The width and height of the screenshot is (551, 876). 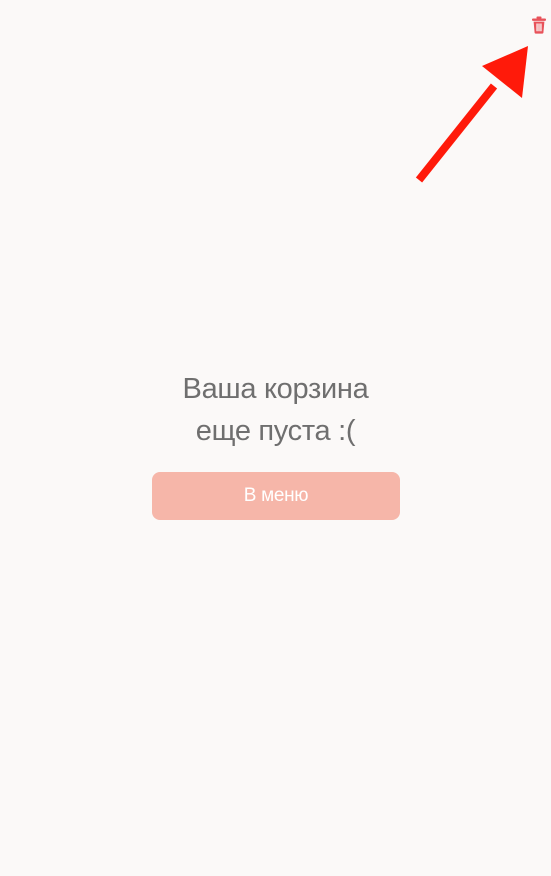 What do you see at coordinates (276, 496) in the screenshot?
I see `go-to-menu-button: В меню` at bounding box center [276, 496].